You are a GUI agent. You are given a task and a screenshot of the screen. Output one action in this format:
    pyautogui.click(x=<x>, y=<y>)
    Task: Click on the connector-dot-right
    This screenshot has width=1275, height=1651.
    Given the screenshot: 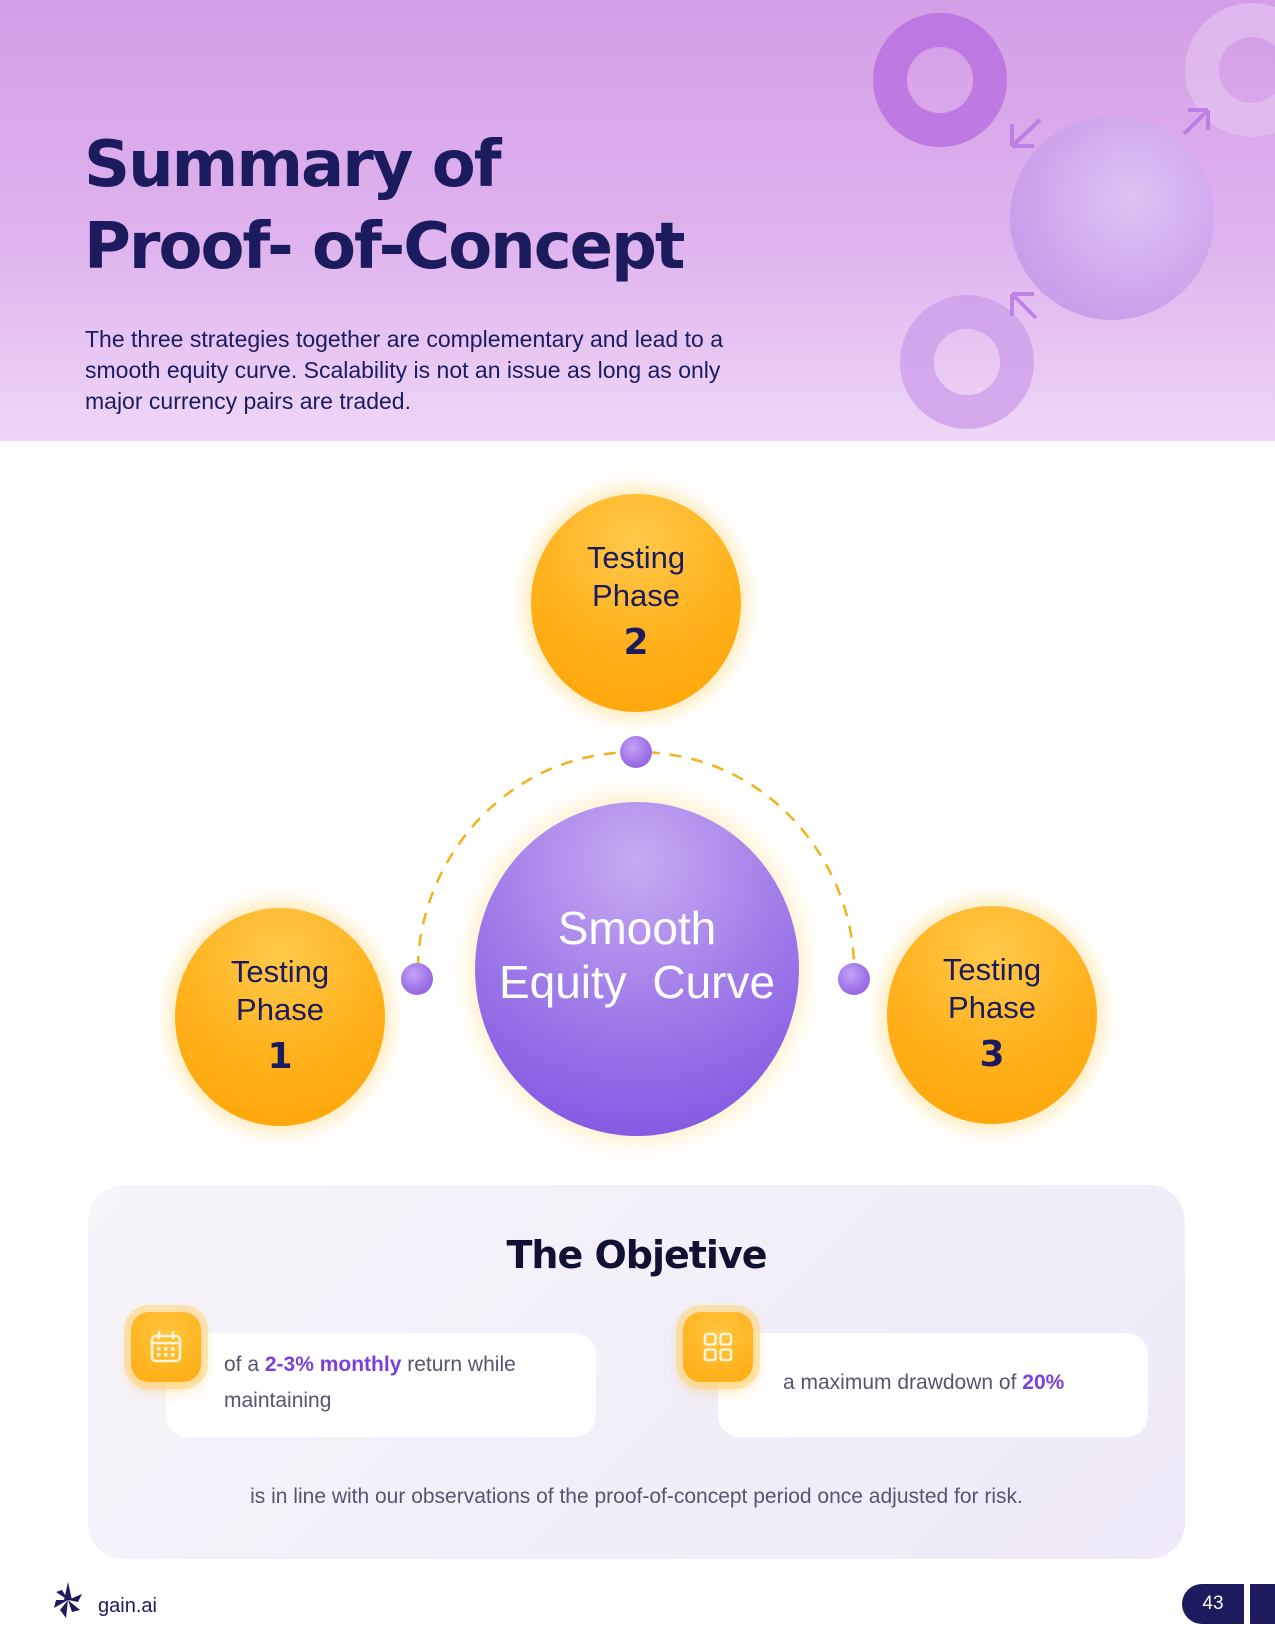 What is the action you would take?
    pyautogui.click(x=854, y=979)
    